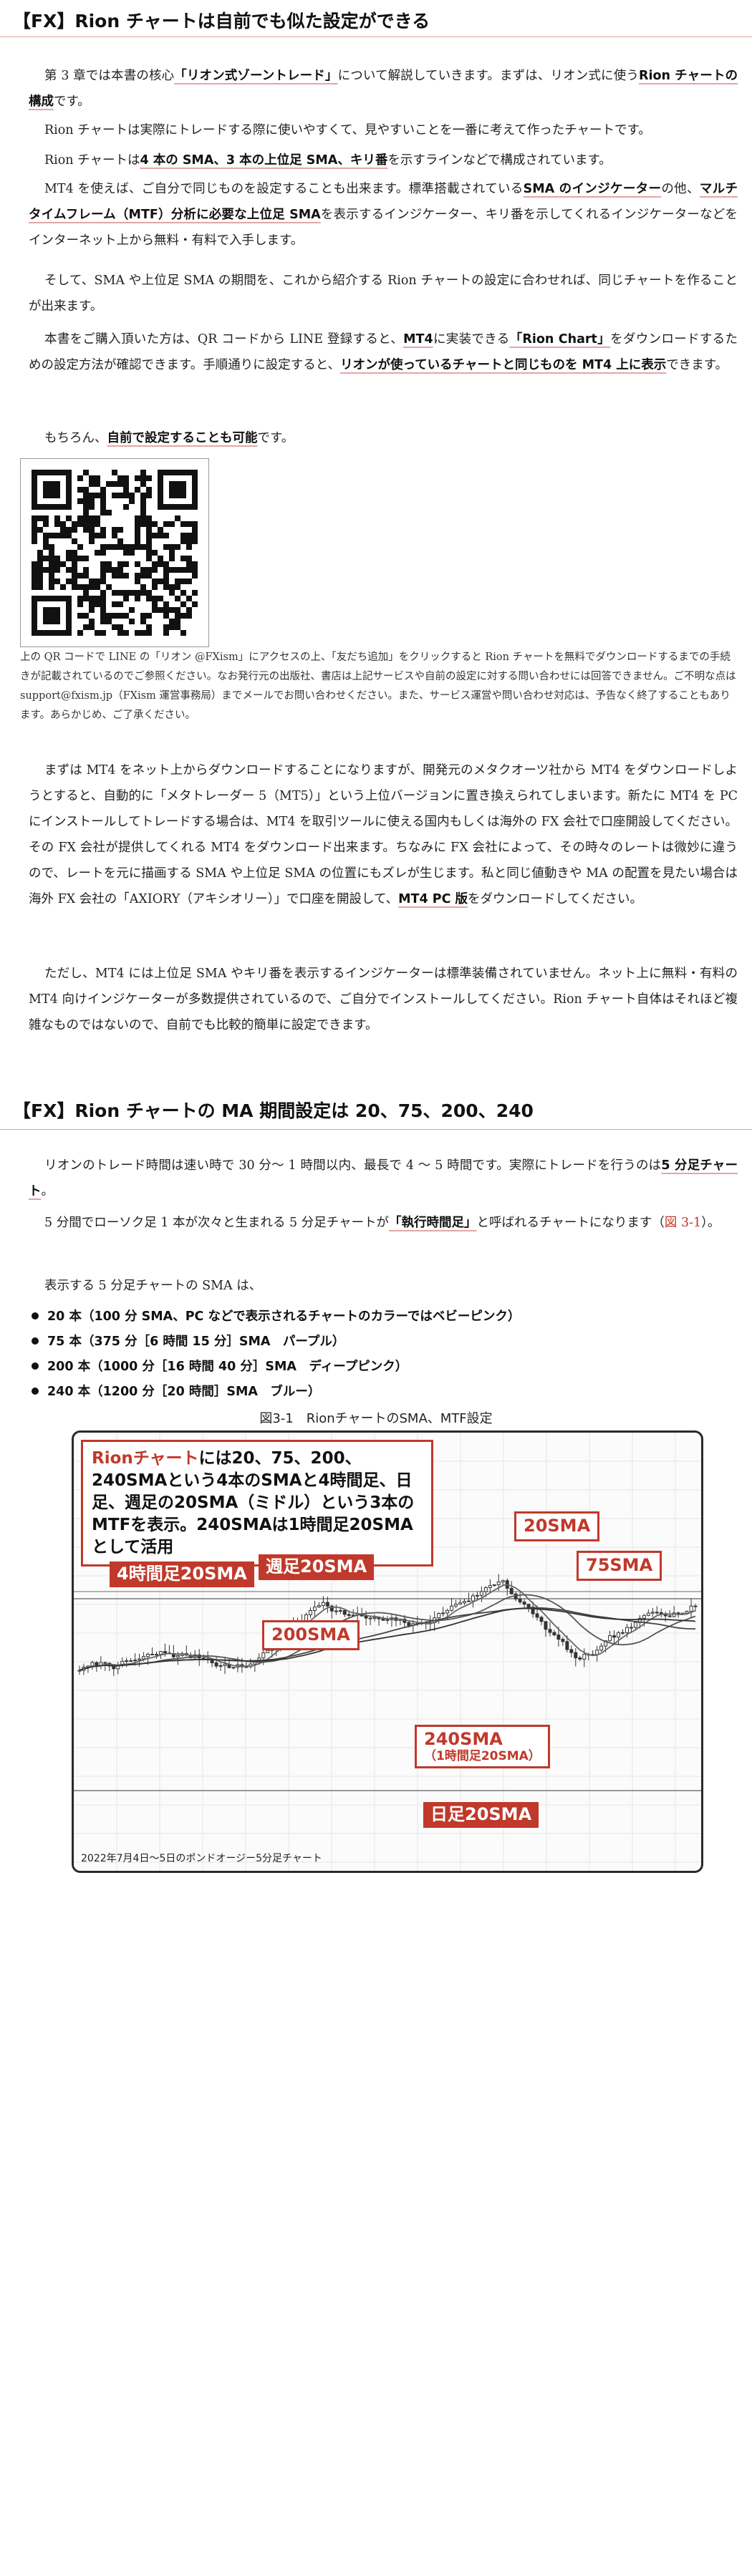 Image resolution: width=752 pixels, height=2576 pixels. What do you see at coordinates (311, 1635) in the screenshot?
I see `callout-200sma: 200SMA` at bounding box center [311, 1635].